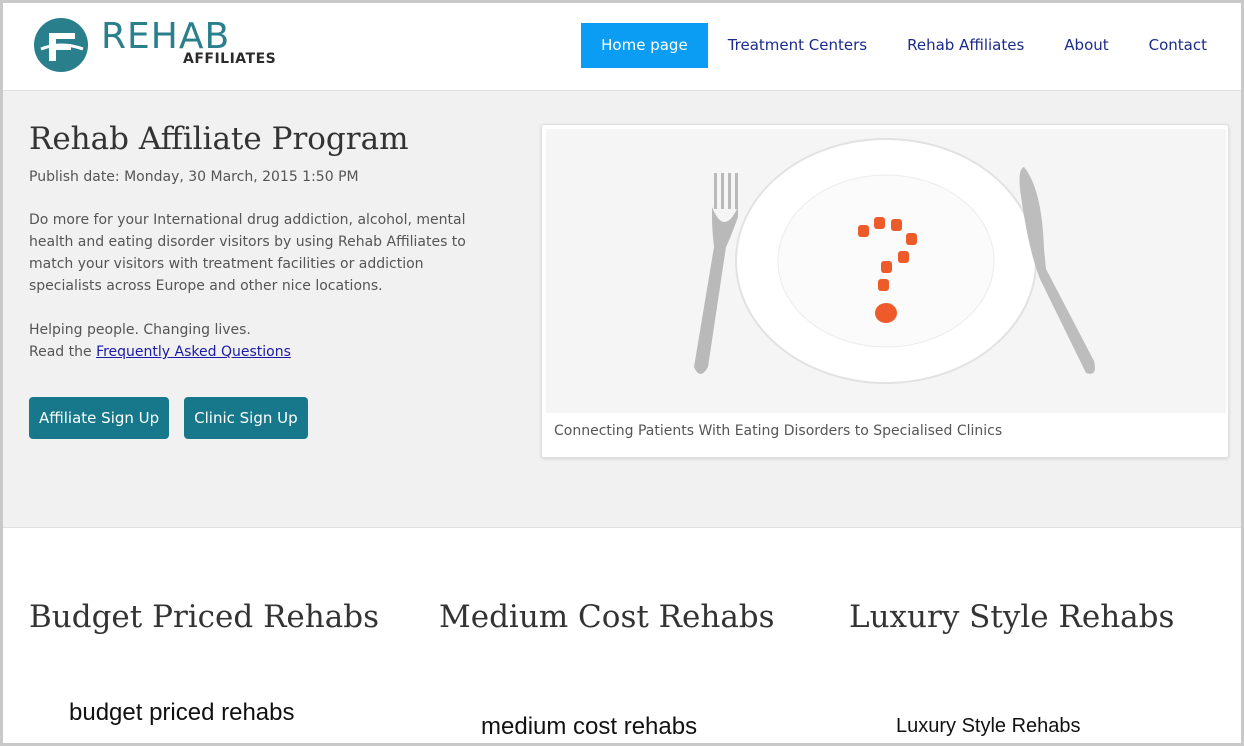  I want to click on nav-contact: Contact, so click(1178, 45).